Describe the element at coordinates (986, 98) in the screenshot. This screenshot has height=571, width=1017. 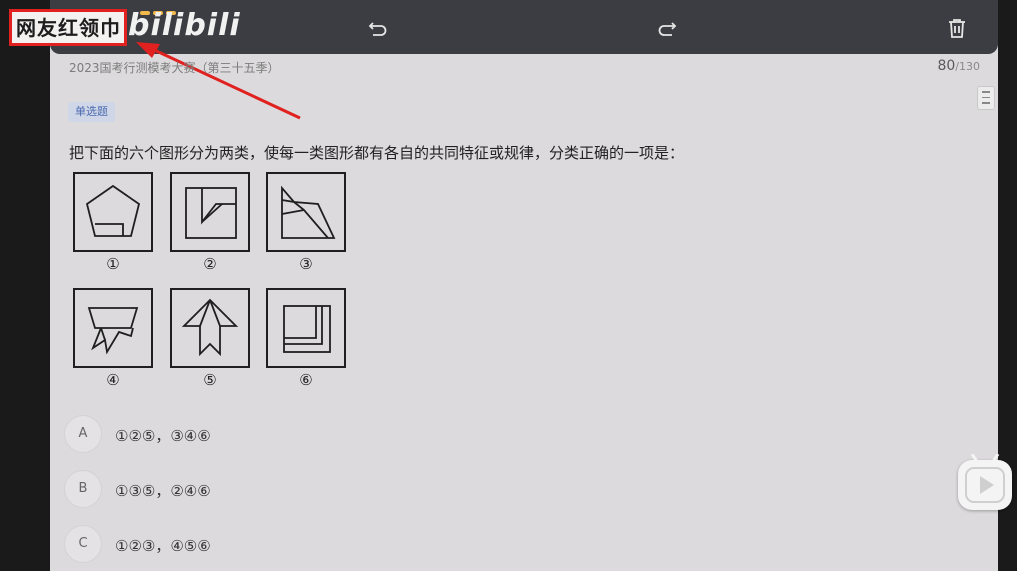
I see `menu-icon` at that location.